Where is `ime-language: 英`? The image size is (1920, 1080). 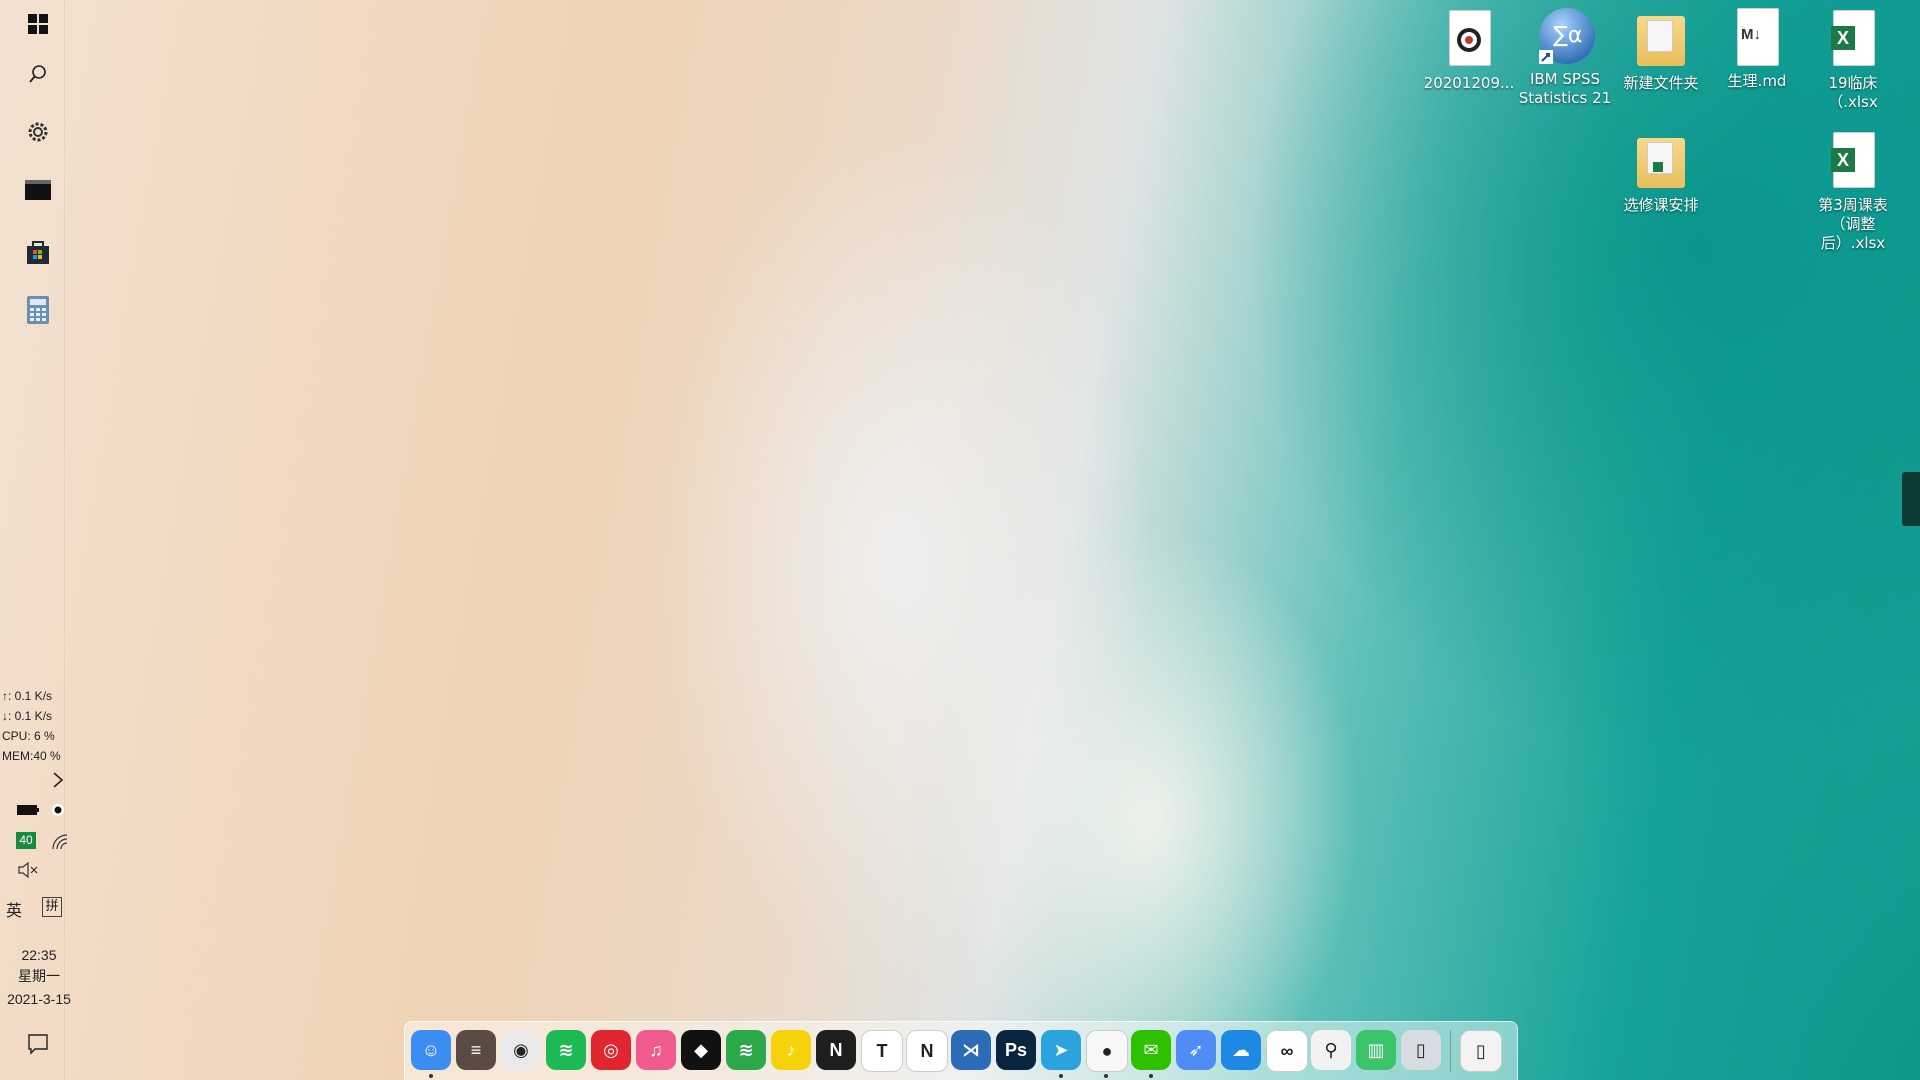
ime-language: 英 is located at coordinates (14, 909).